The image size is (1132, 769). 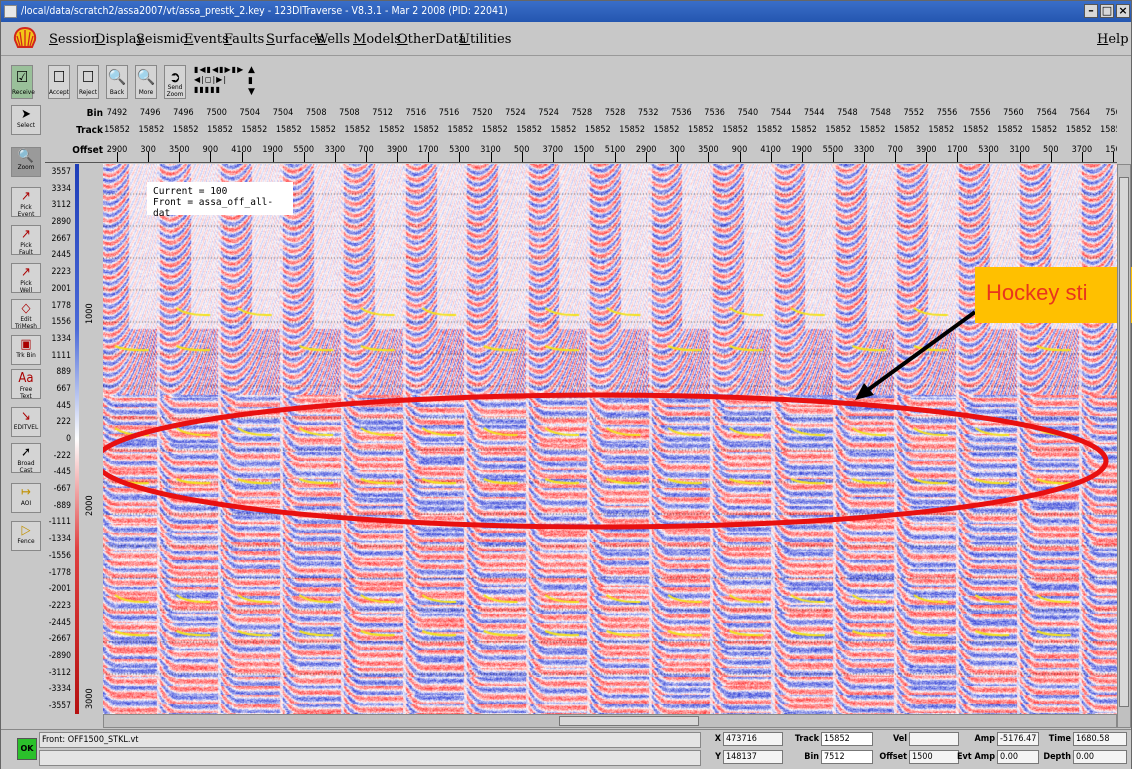 I want to click on bin-header-value: 7520, so click(x=482, y=113).